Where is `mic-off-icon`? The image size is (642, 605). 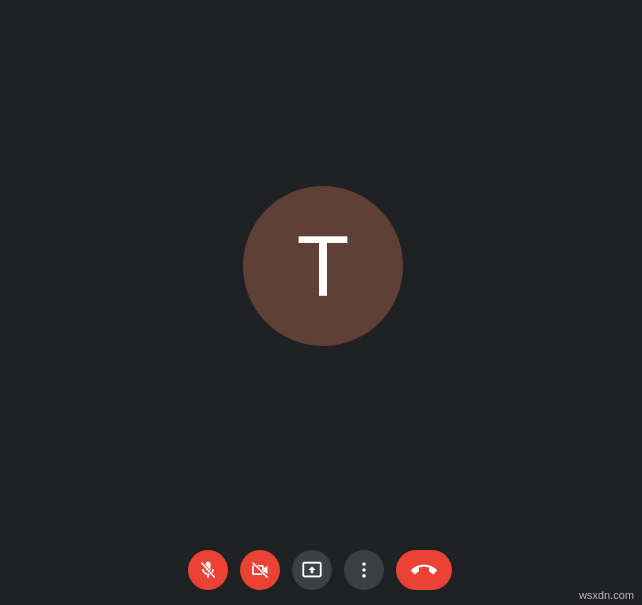 mic-off-icon is located at coordinates (208, 570).